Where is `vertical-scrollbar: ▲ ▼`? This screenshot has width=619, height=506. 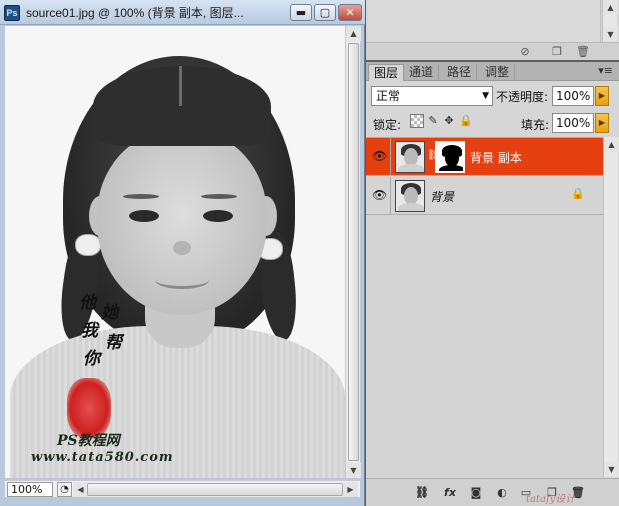 vertical-scrollbar: ▲ ▼ is located at coordinates (353, 252).